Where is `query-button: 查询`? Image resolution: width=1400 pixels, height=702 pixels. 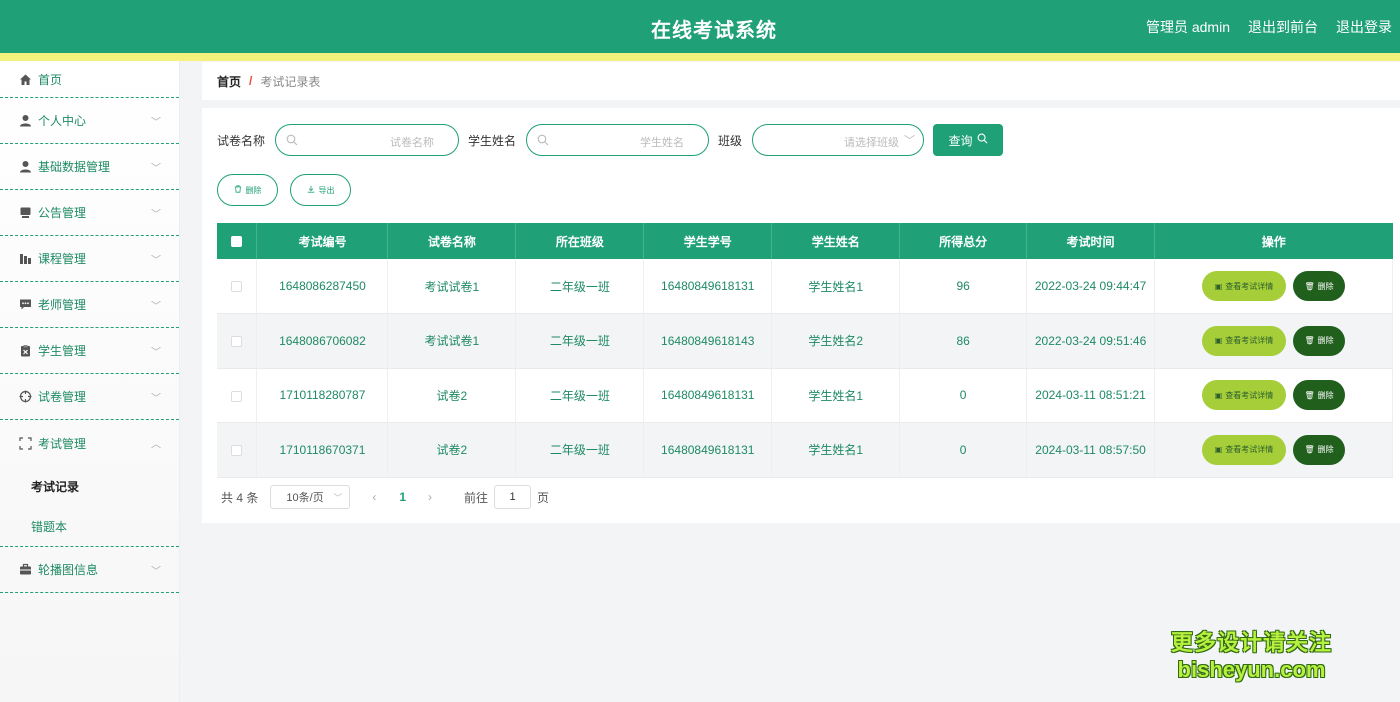 query-button: 查询 is located at coordinates (968, 140).